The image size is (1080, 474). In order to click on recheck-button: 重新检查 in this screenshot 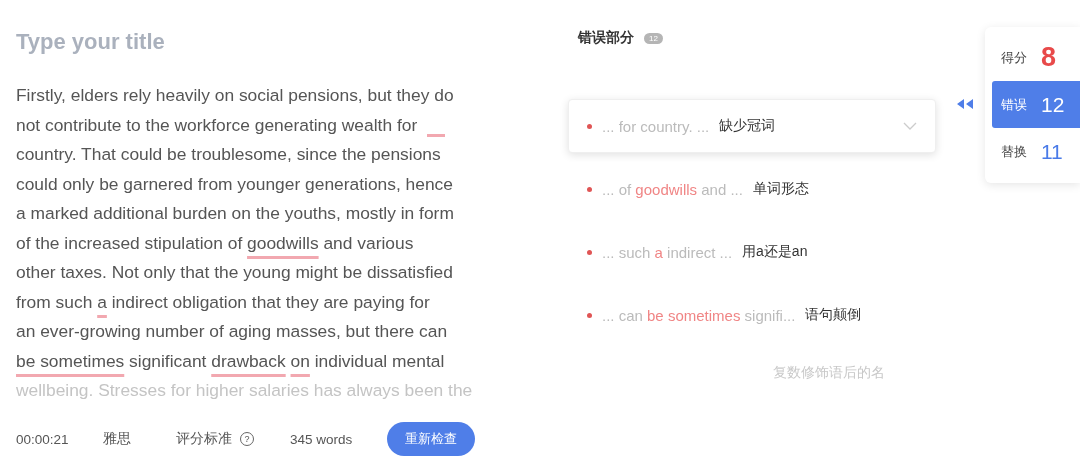, I will do `click(431, 439)`.